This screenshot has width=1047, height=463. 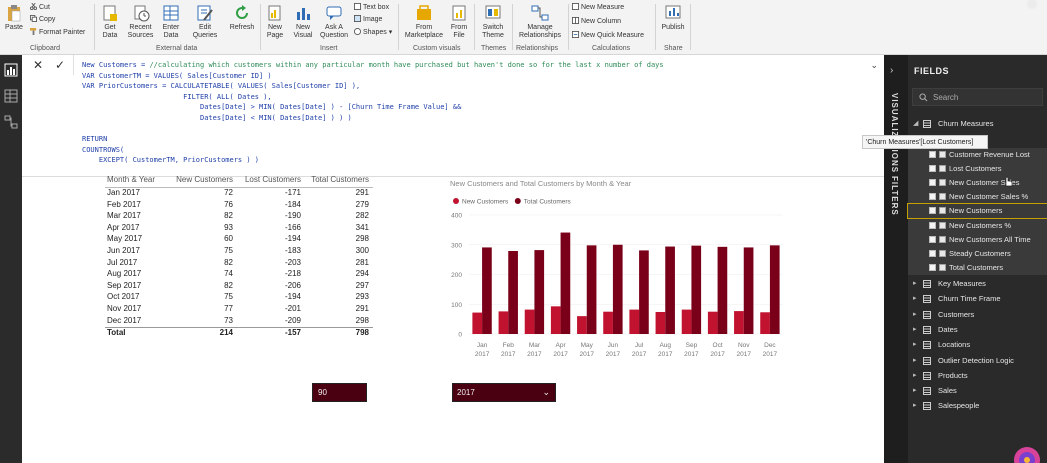 I want to click on field-table-salespeople: ▸ Salespeople, so click(x=977, y=406).